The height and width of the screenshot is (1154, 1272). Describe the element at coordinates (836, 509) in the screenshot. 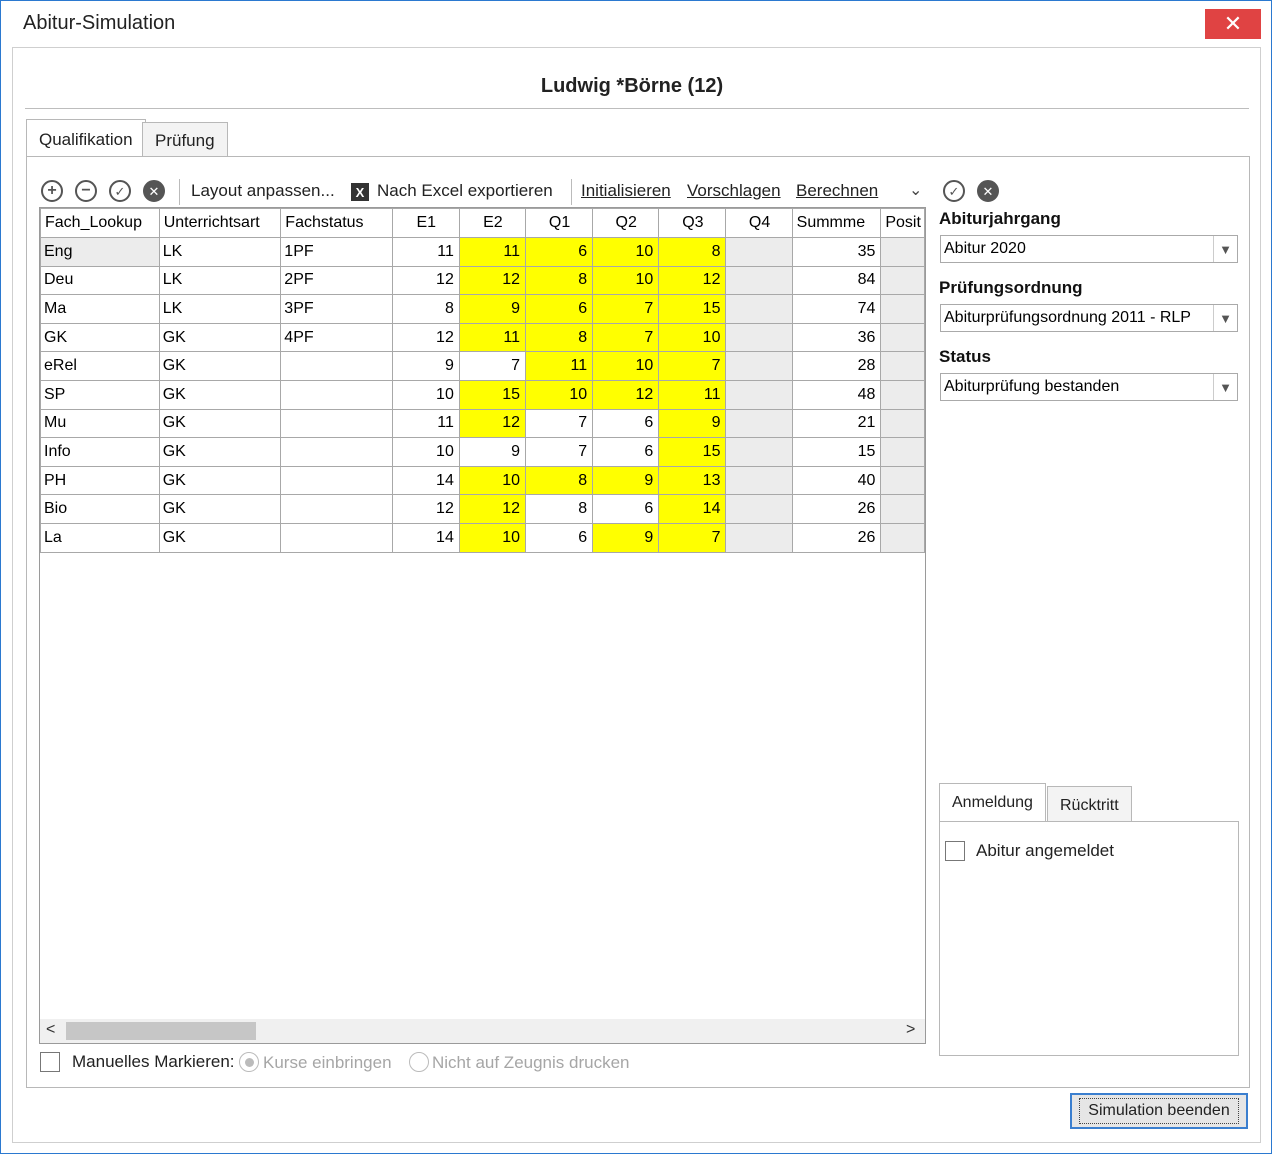

I see `summe-cell: 26` at that location.